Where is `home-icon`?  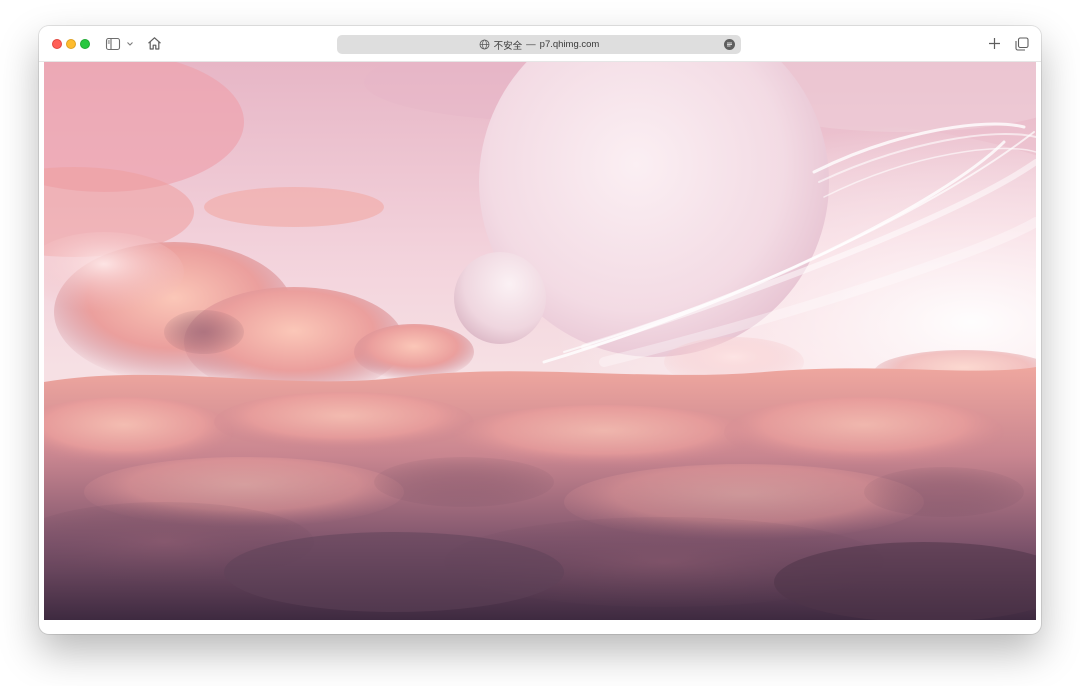
home-icon is located at coordinates (154, 43).